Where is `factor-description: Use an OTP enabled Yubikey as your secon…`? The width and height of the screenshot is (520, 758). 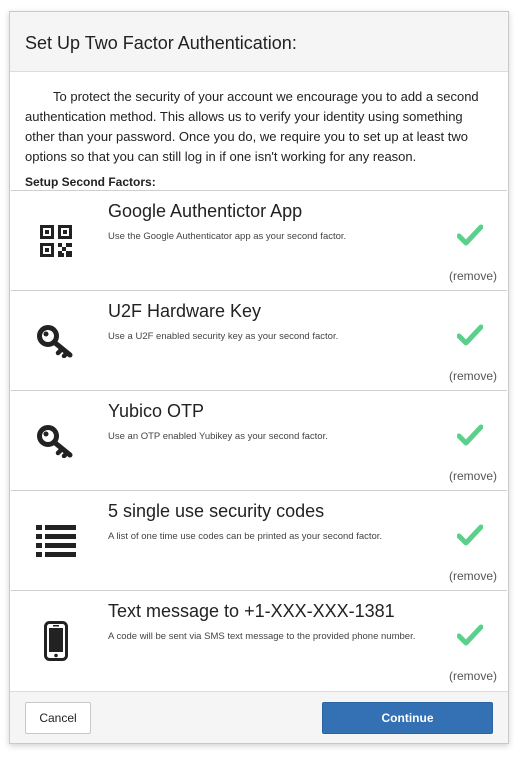
factor-description: Use an OTP enabled Yubikey as your secon… is located at coordinates (218, 436).